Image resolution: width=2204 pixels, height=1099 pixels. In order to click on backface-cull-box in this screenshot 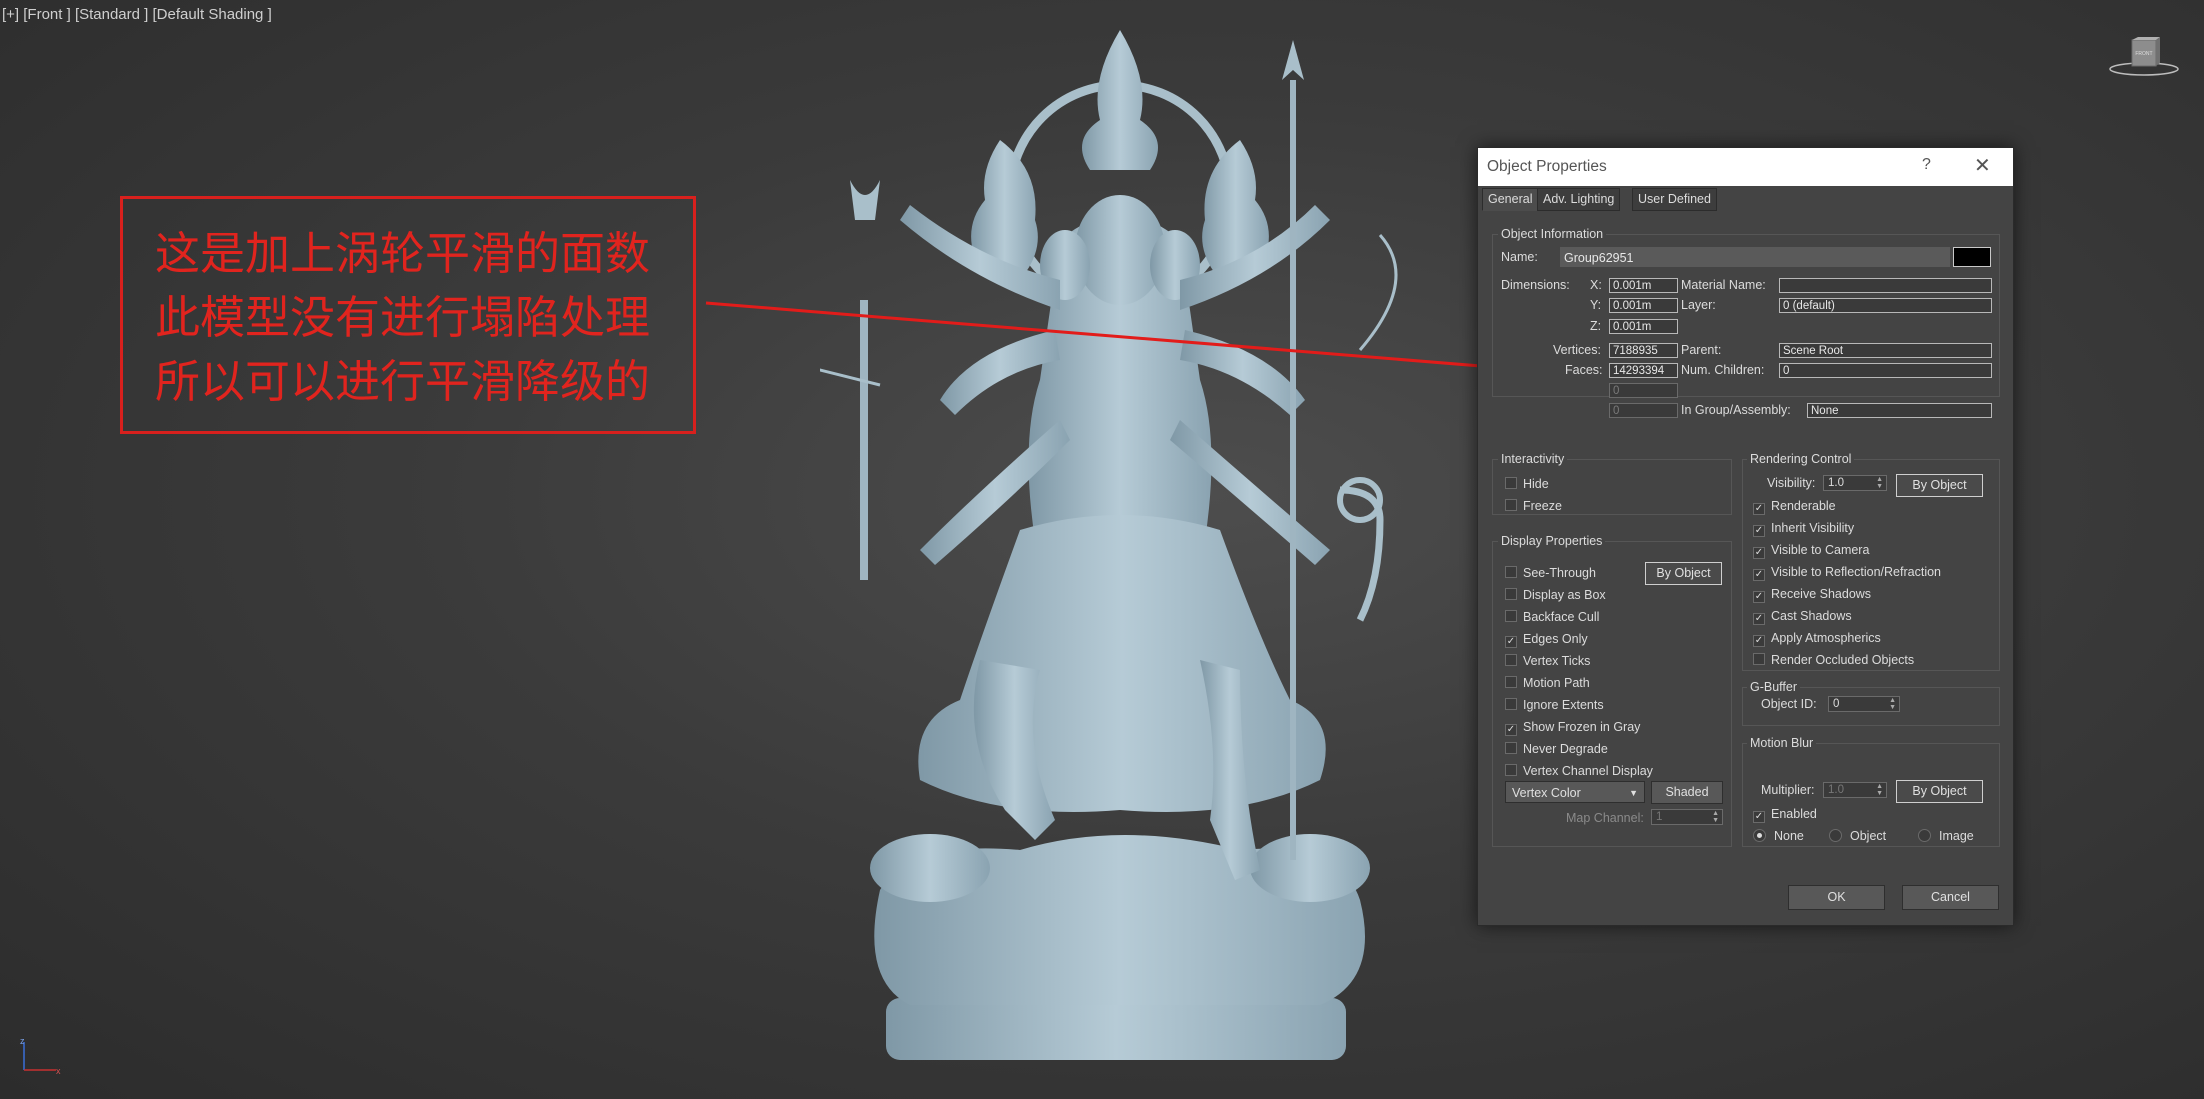, I will do `click(1511, 616)`.